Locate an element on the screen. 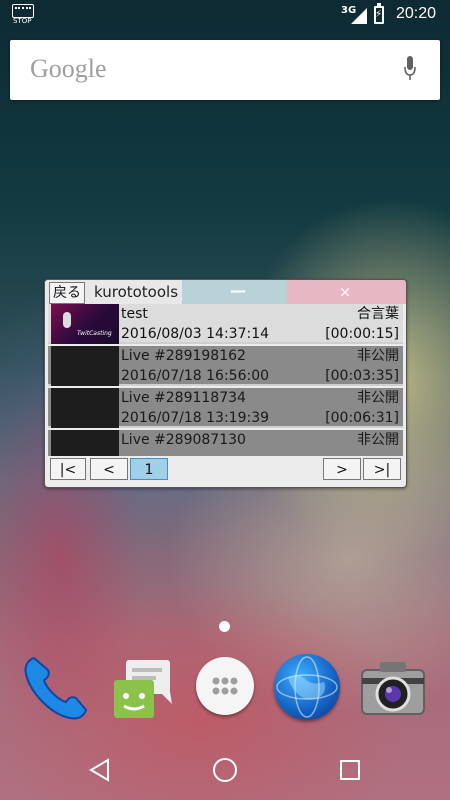  mic-icon is located at coordinates (410, 70).